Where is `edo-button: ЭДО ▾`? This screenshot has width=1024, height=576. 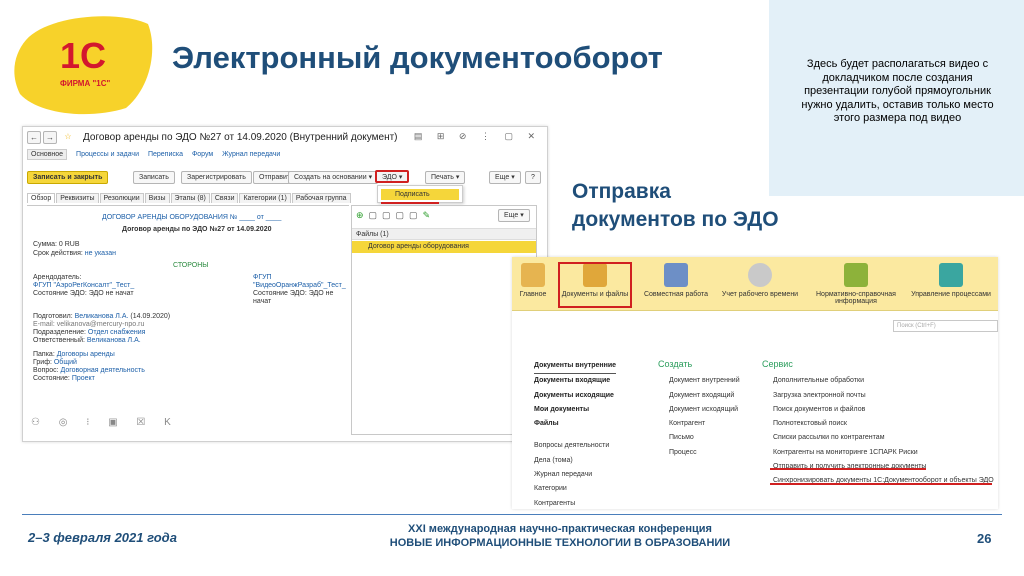
edo-button: ЭДО ▾ is located at coordinates (392, 176).